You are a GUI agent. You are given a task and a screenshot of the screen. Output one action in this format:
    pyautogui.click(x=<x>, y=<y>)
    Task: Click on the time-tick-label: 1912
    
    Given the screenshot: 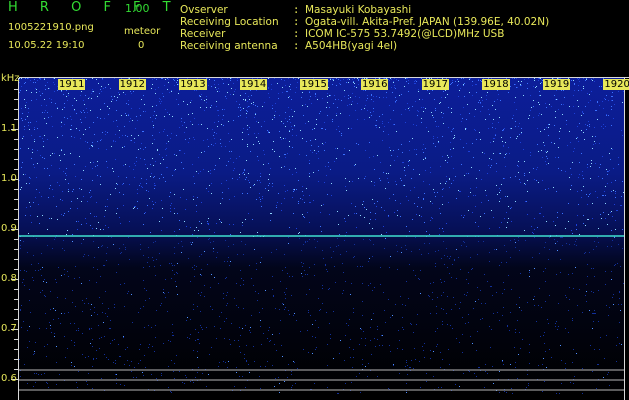 What is the action you would take?
    pyautogui.click(x=132, y=84)
    